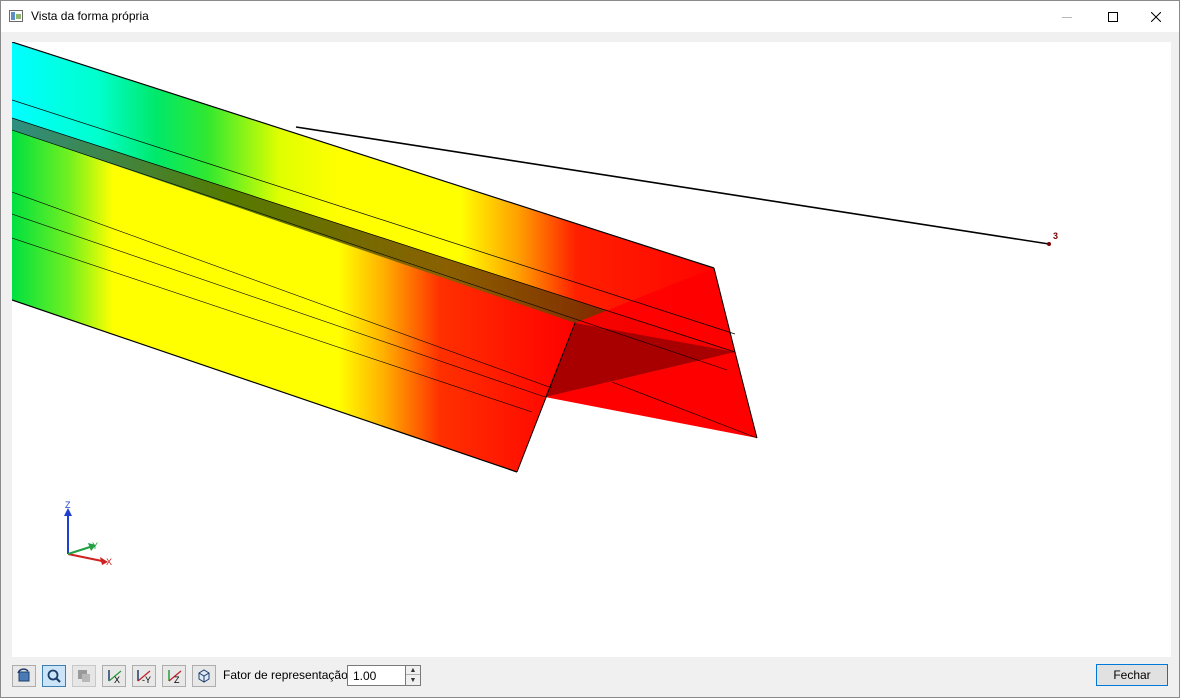 The height and width of the screenshot is (698, 1180). I want to click on view-iso-button, so click(204, 676).